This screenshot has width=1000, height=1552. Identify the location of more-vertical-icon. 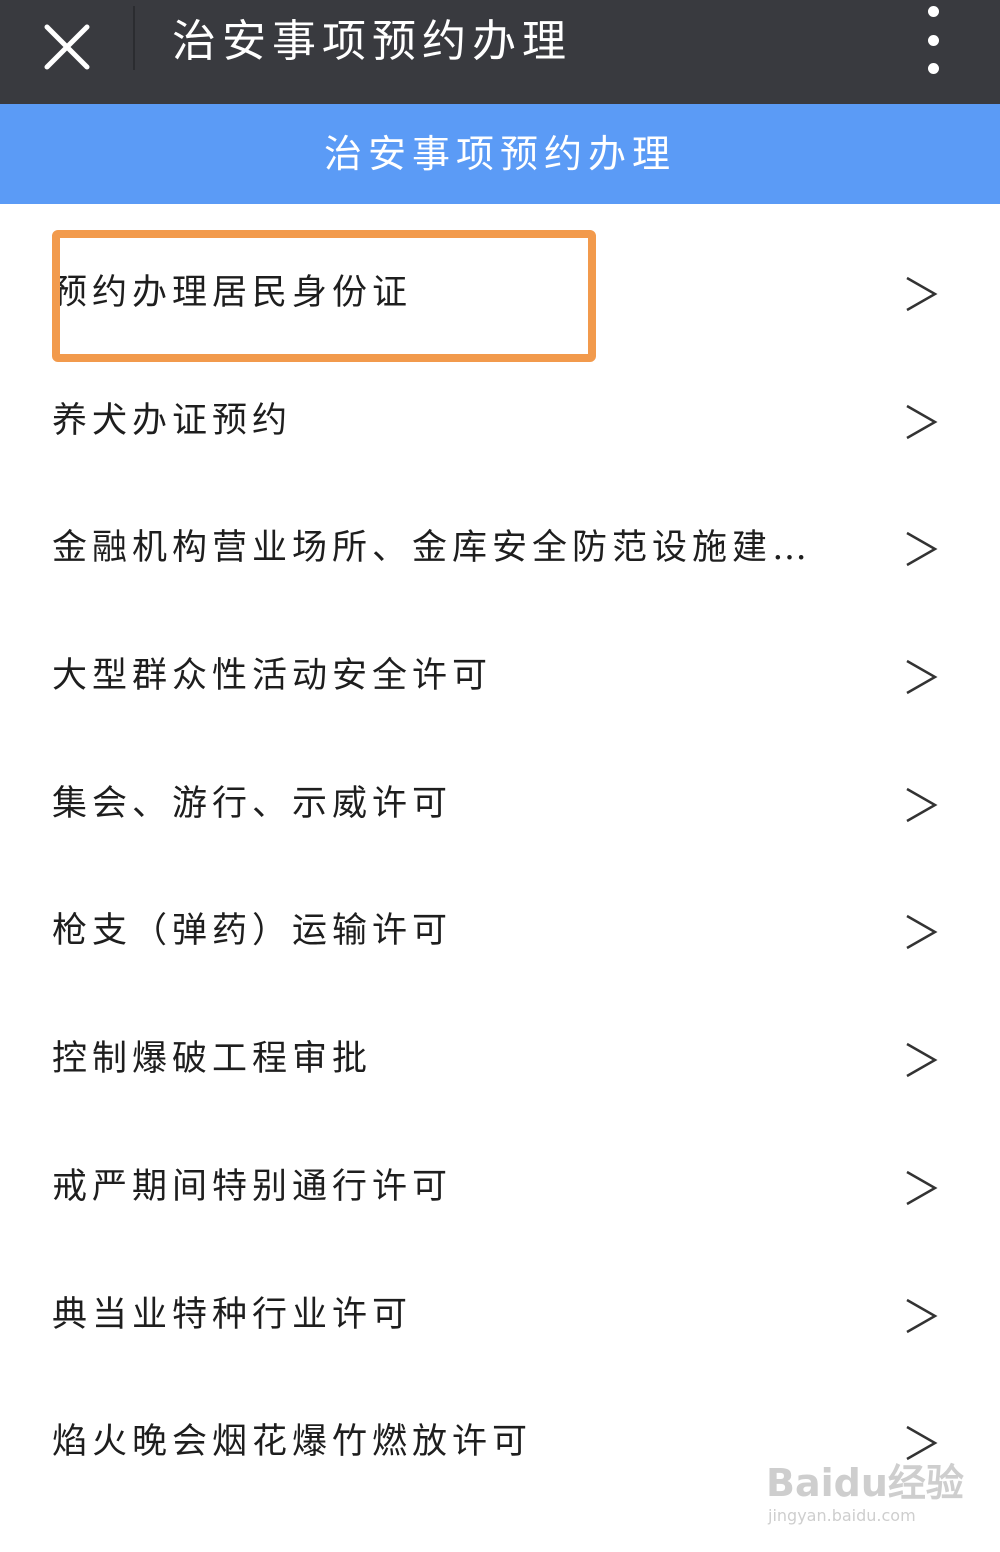
(933, 11).